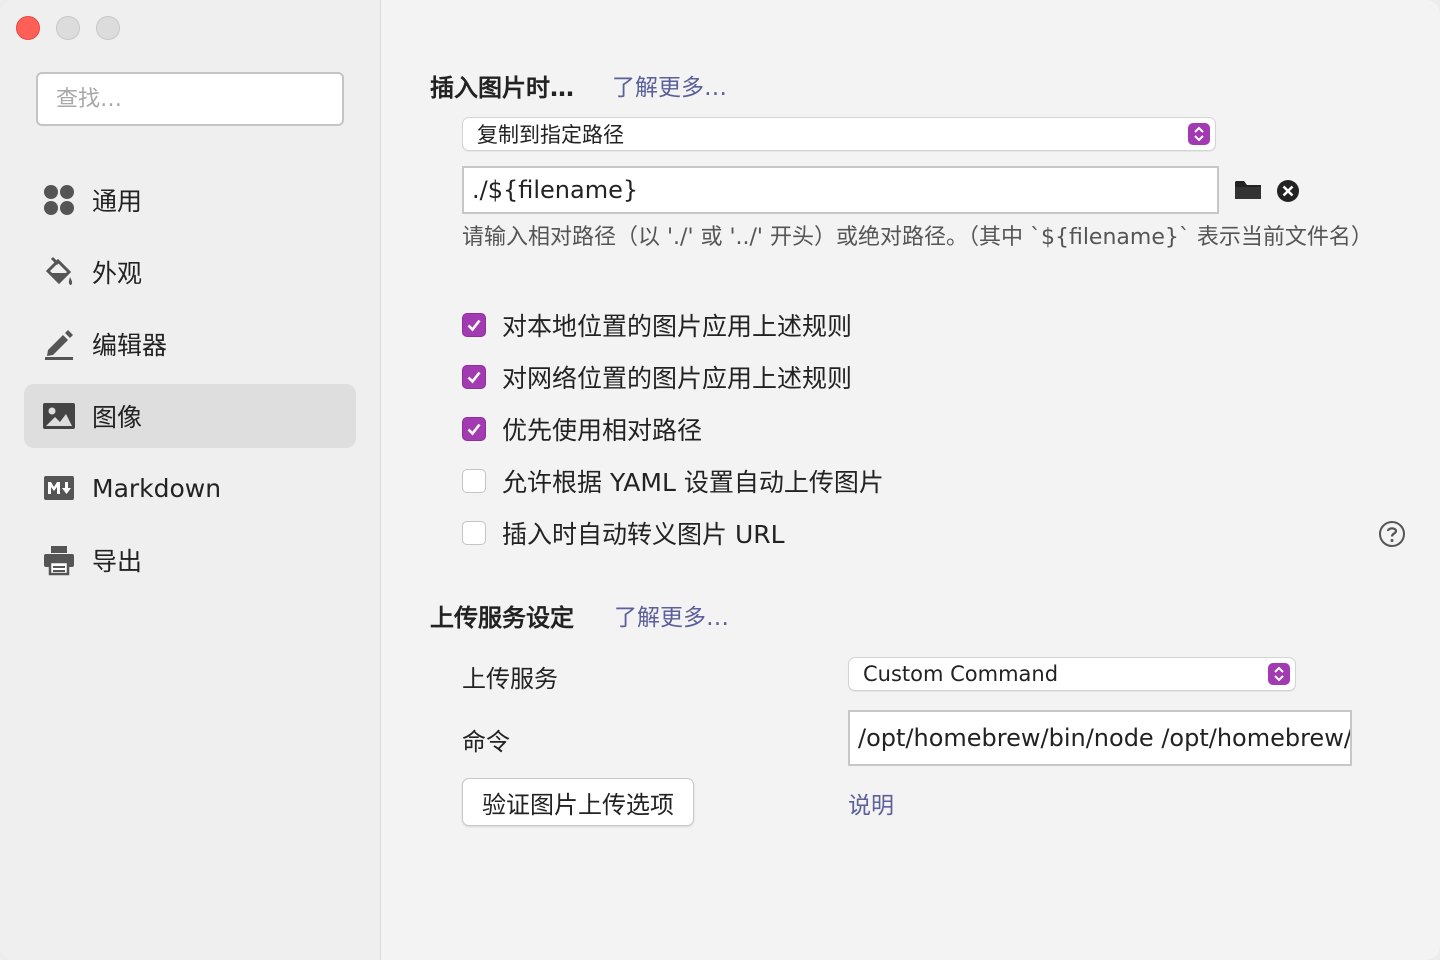  What do you see at coordinates (59, 272) in the screenshot?
I see `paint-bucket-icon` at bounding box center [59, 272].